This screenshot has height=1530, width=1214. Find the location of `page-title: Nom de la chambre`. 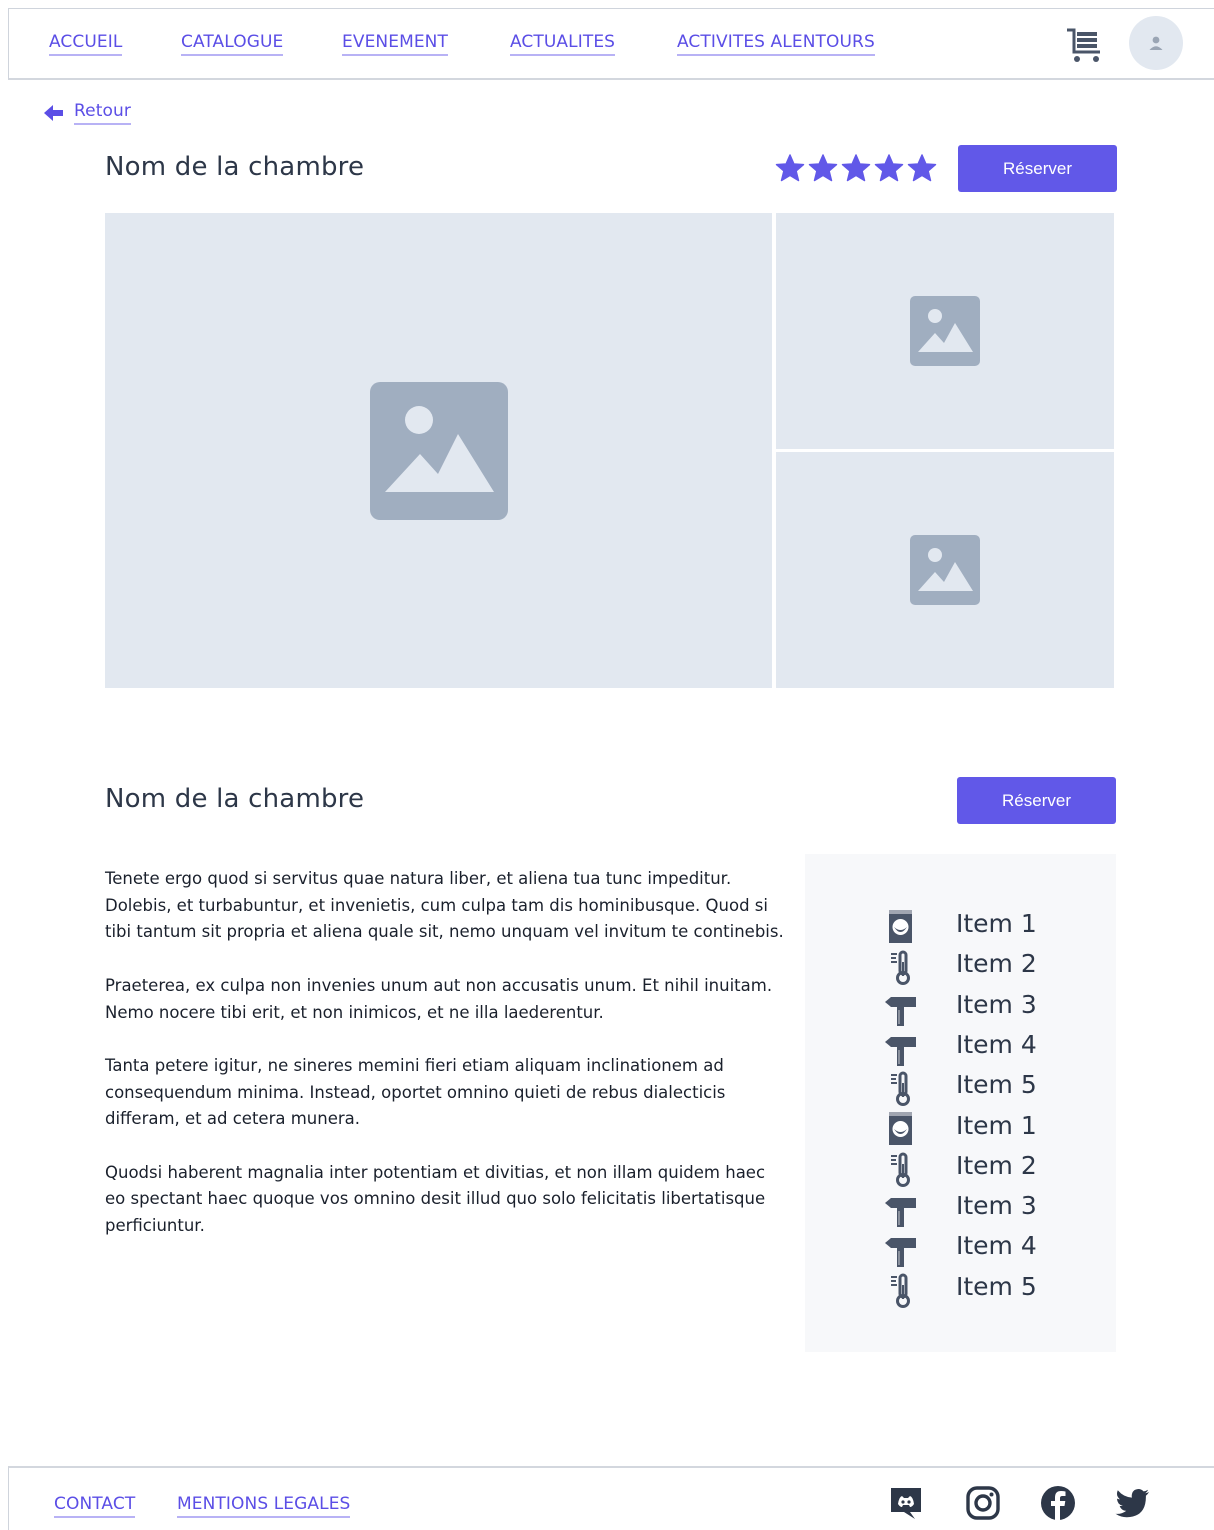

page-title: Nom de la chambre is located at coordinates (235, 167).